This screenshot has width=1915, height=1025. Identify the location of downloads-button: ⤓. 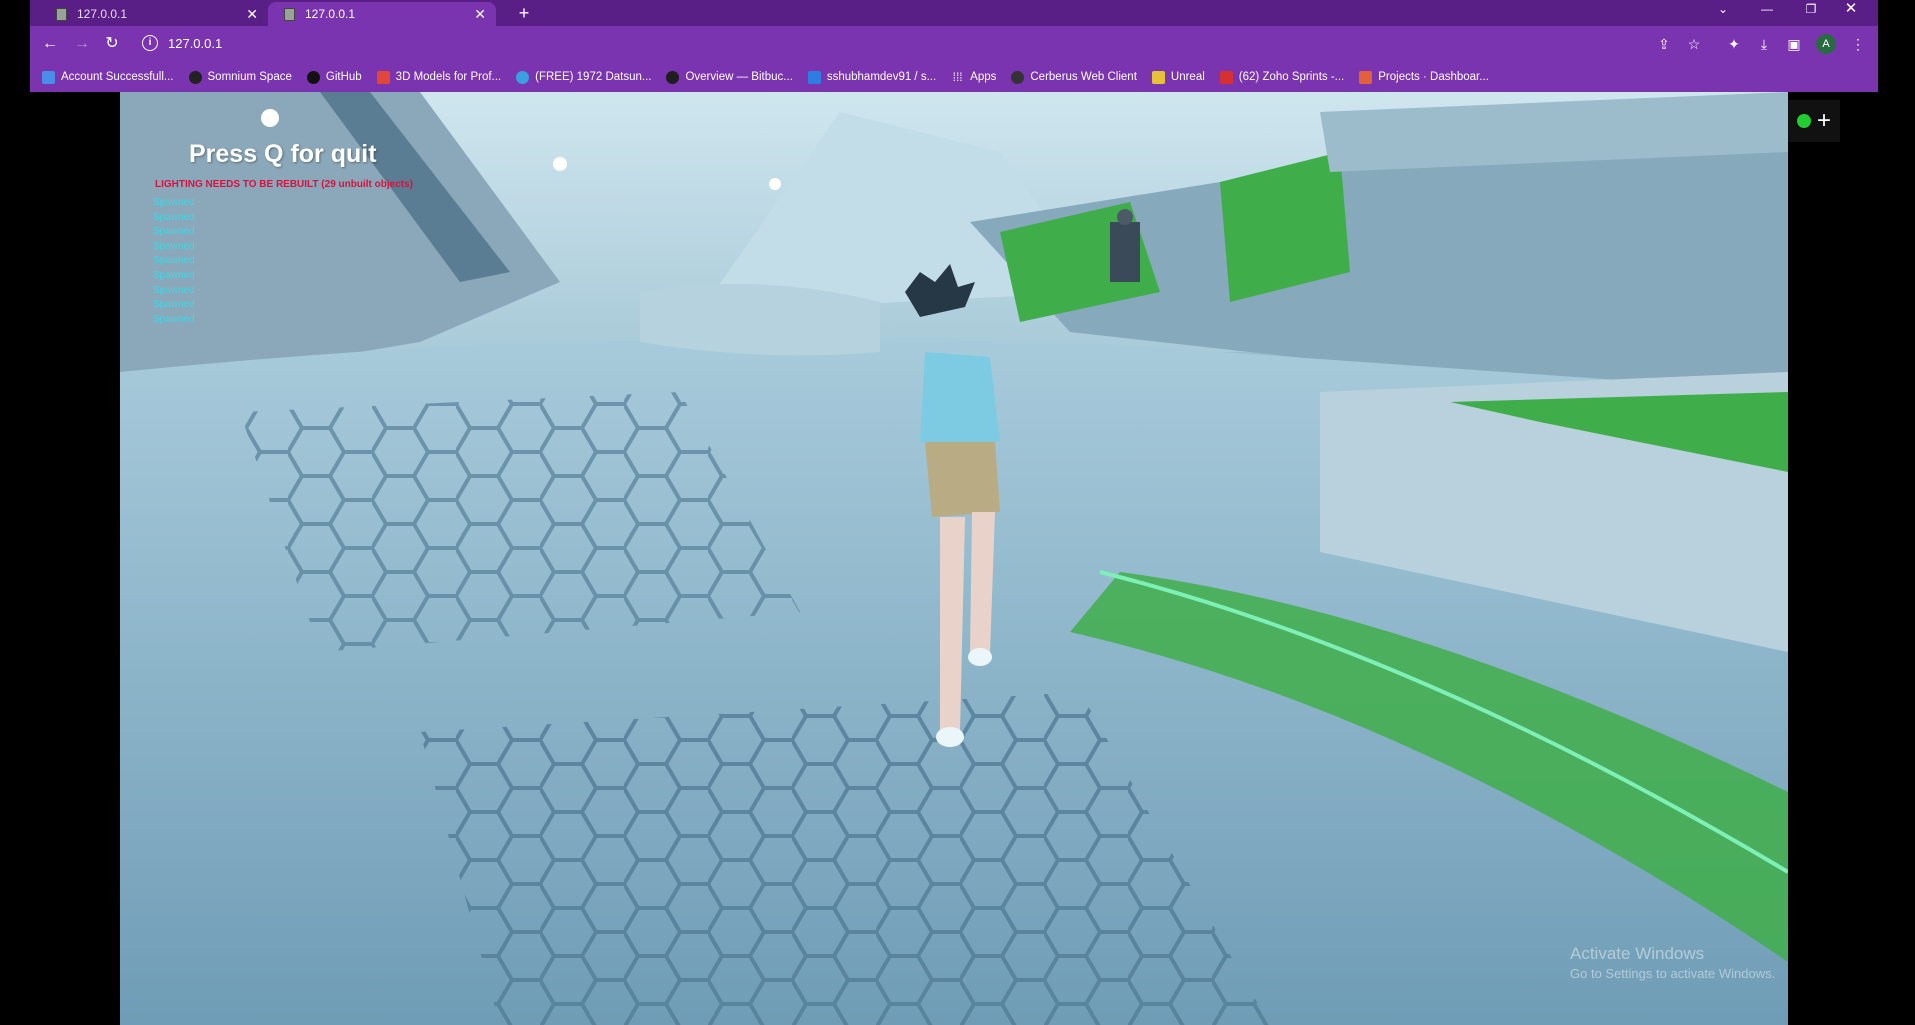
(1764, 44).